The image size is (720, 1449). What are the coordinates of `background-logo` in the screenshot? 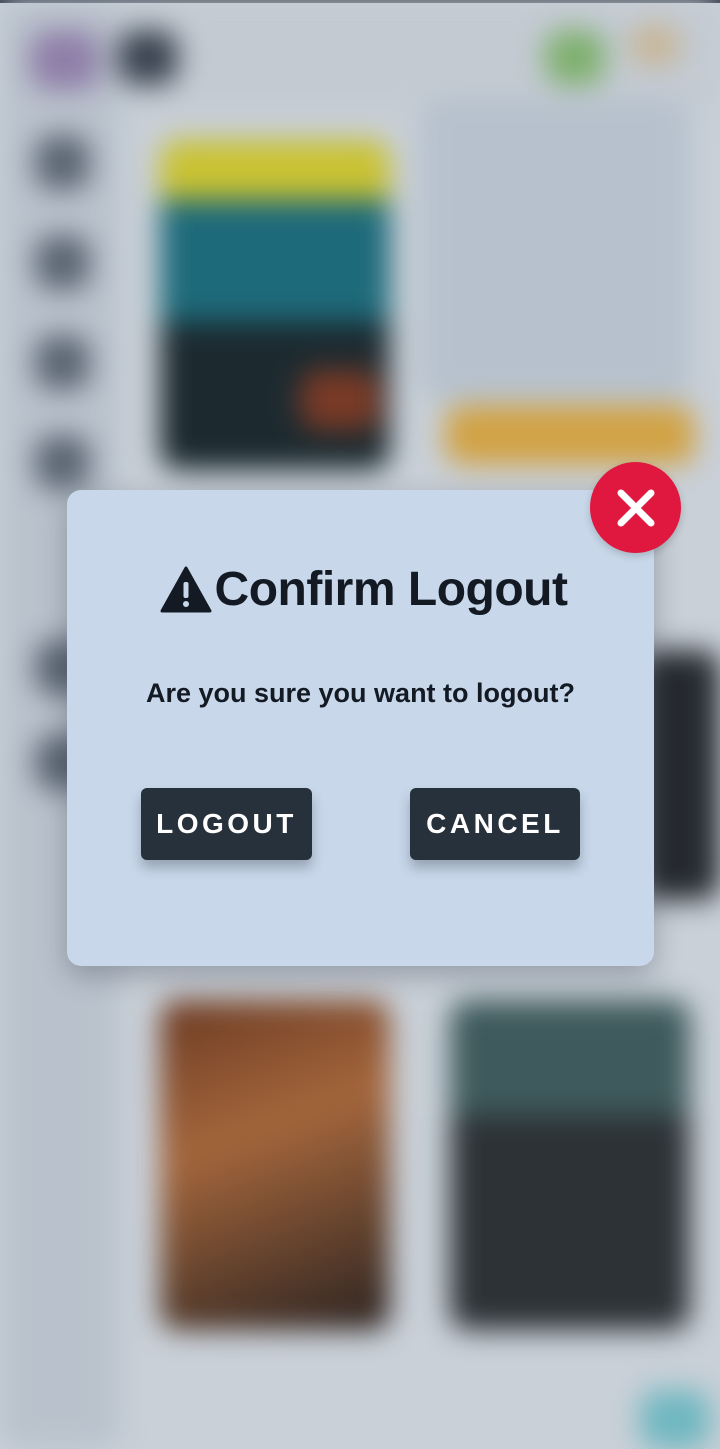 It's located at (65, 60).